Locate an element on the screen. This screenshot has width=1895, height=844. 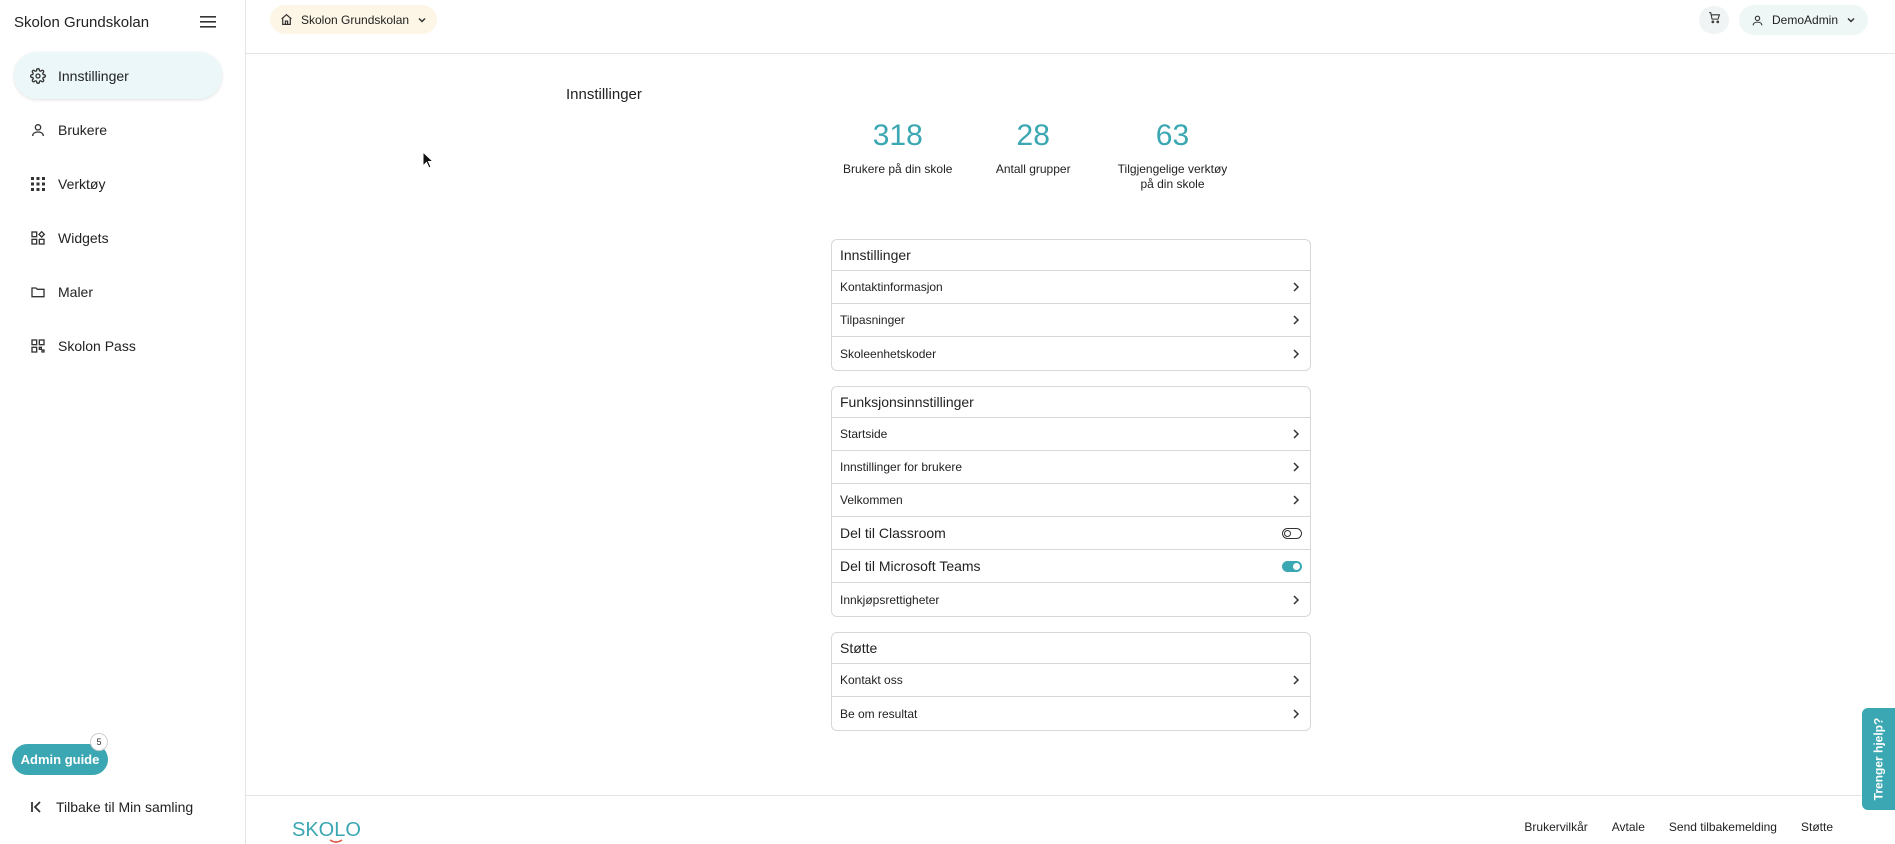
school-name: Skolon Grundskolan is located at coordinates (355, 19).